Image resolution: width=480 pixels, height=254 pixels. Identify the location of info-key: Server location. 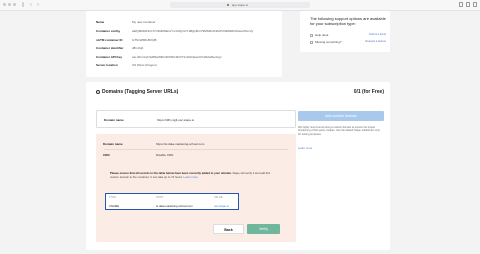
(107, 65).